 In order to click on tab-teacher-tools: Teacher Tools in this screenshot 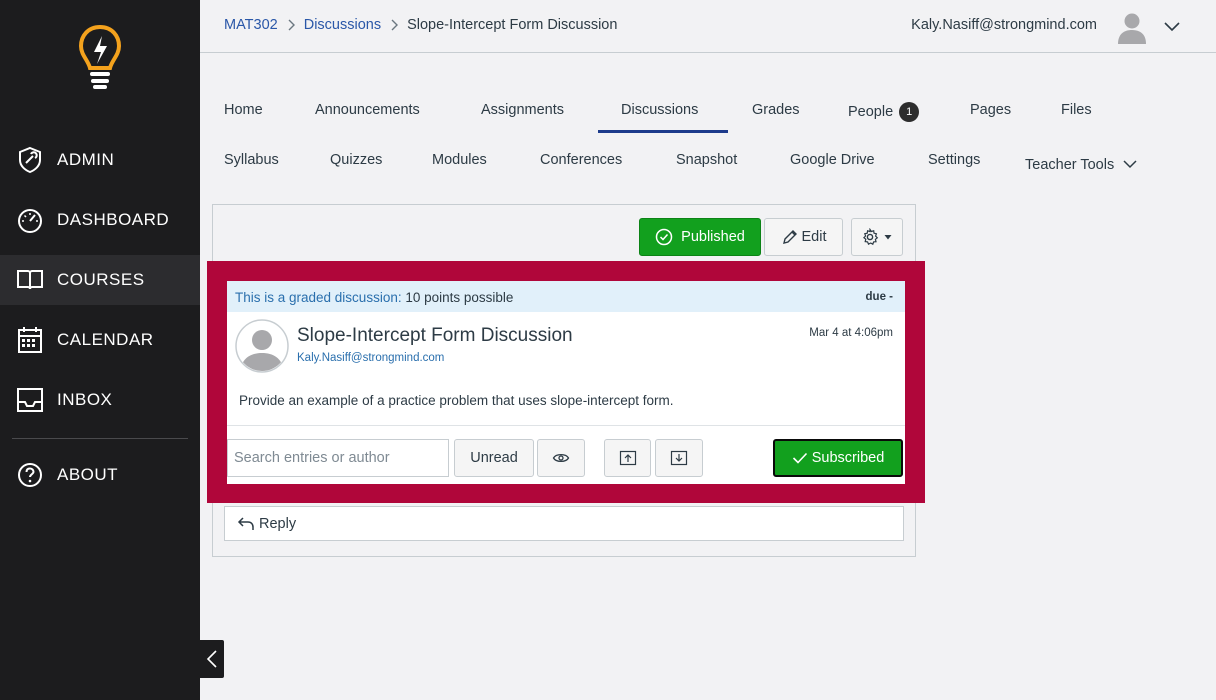, I will do `click(1081, 166)`.